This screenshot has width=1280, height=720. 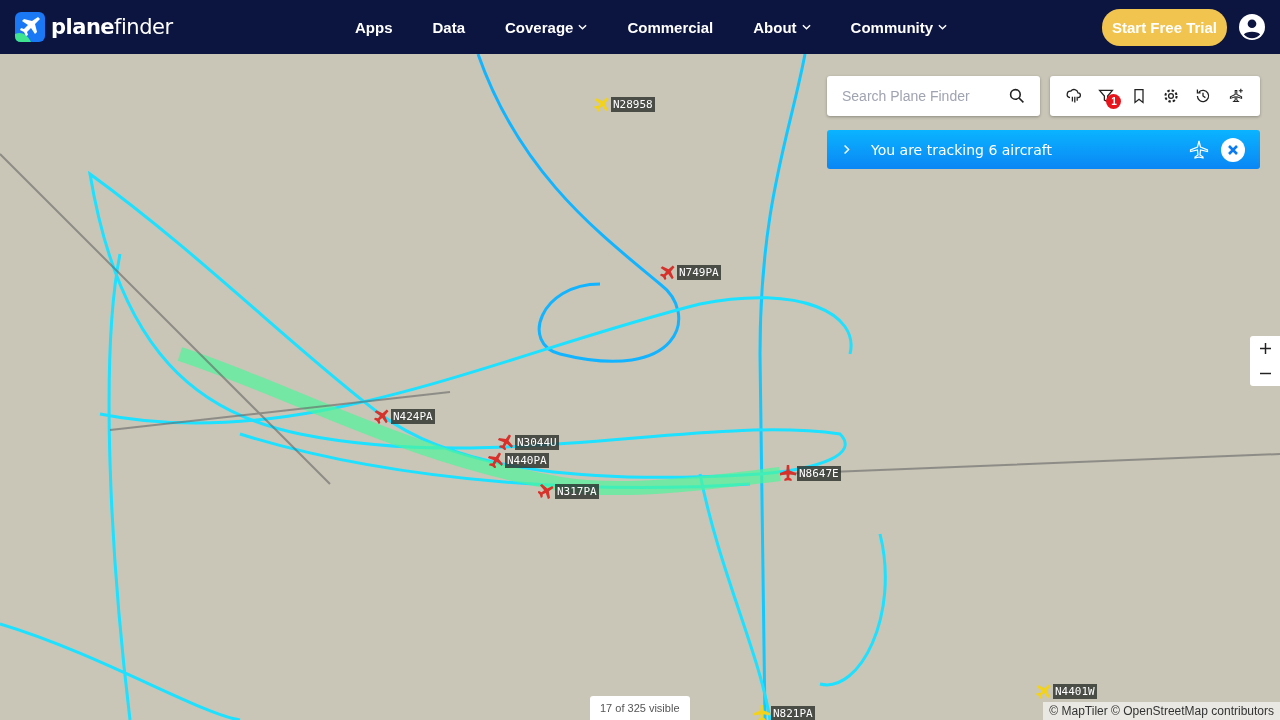 I want to click on history-icon, so click(x=1203, y=96).